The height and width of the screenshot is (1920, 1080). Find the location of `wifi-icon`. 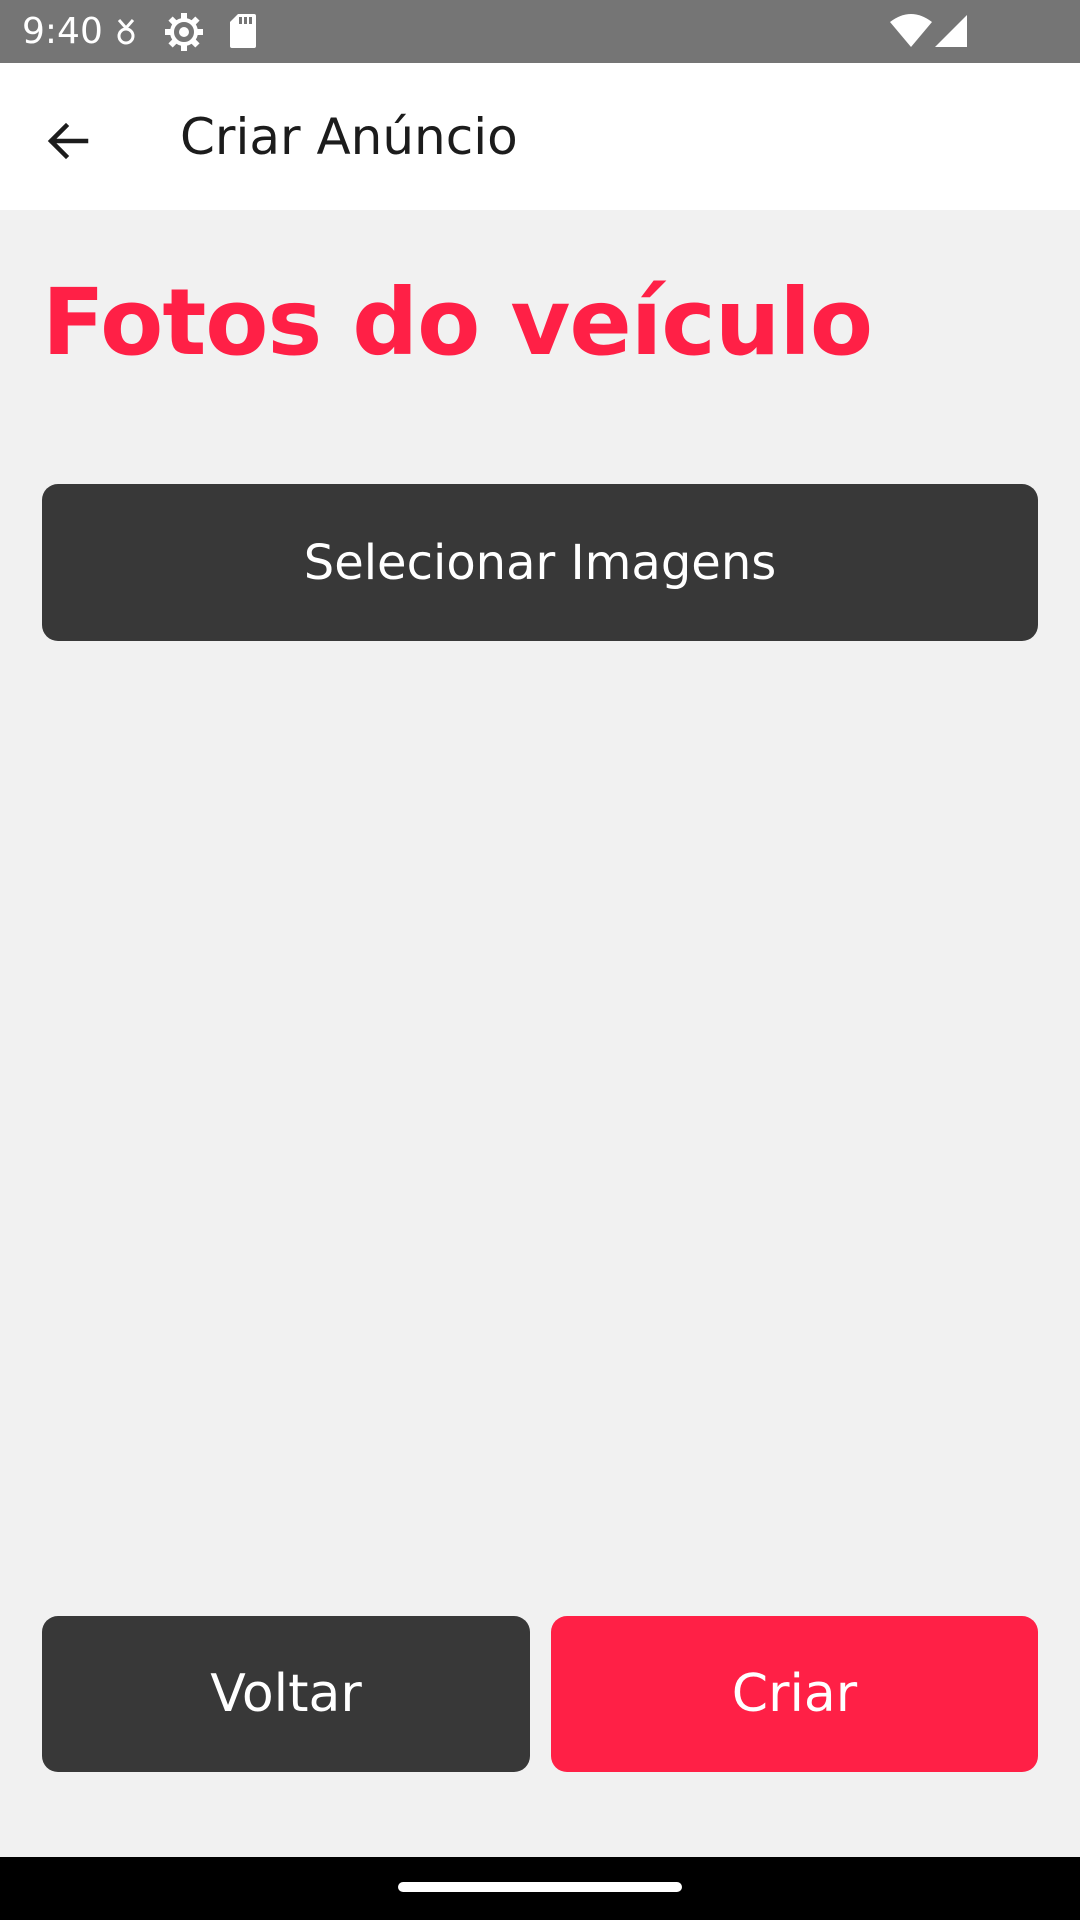

wifi-icon is located at coordinates (911, 33).